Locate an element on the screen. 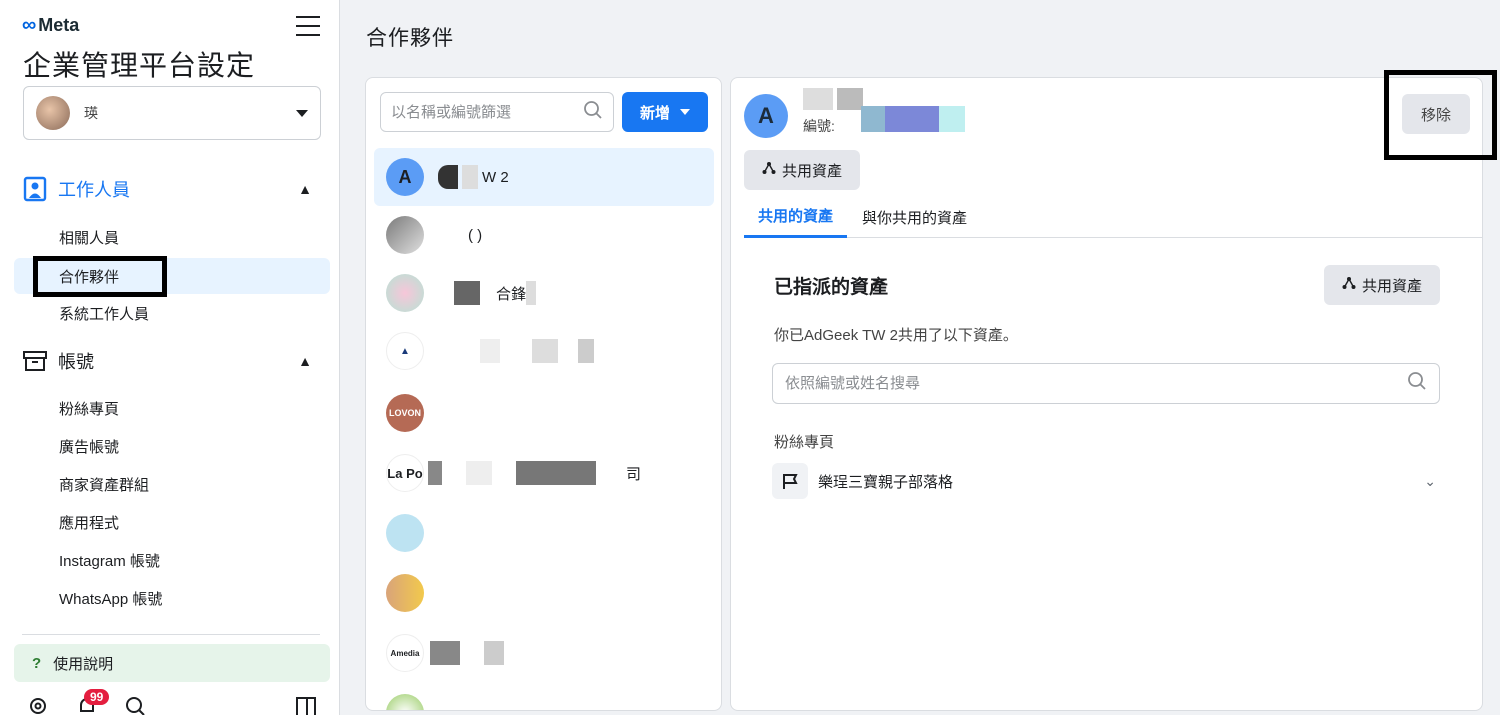 This screenshot has width=1500, height=715. partner-avatar: ▲ is located at coordinates (405, 351).